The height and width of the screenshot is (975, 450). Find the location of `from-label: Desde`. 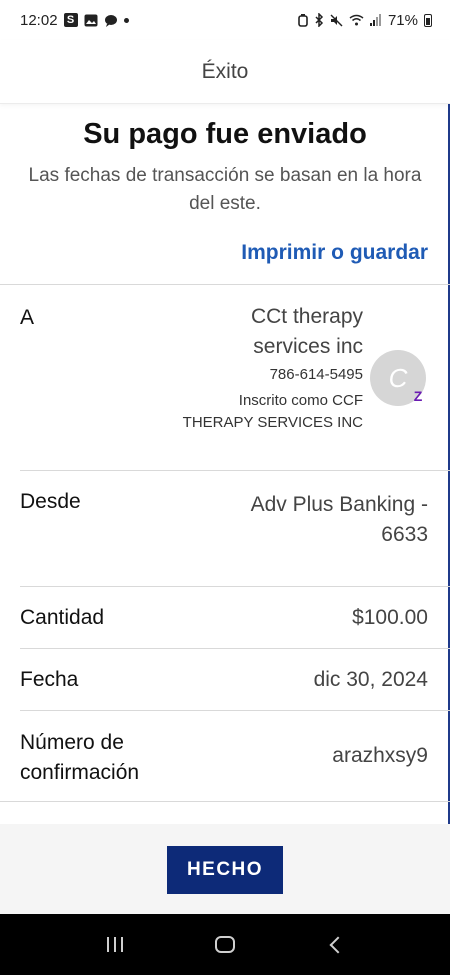

from-label: Desde is located at coordinates (50, 501).